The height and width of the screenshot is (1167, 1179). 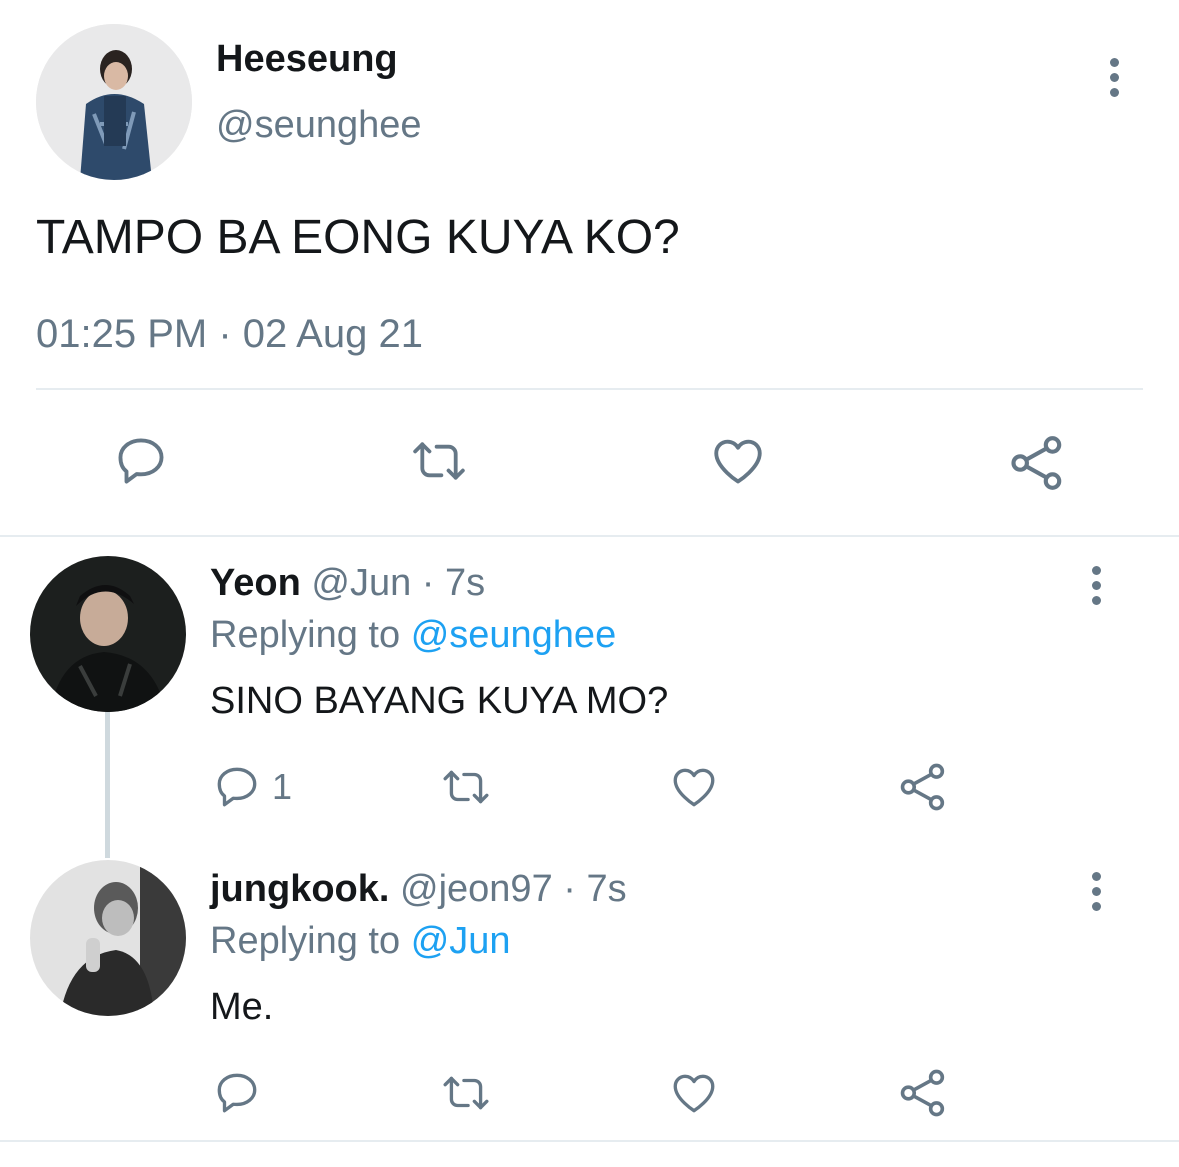 I want to click on timestamp: 01:25 PM · 02 Aug 21, so click(x=229, y=334).